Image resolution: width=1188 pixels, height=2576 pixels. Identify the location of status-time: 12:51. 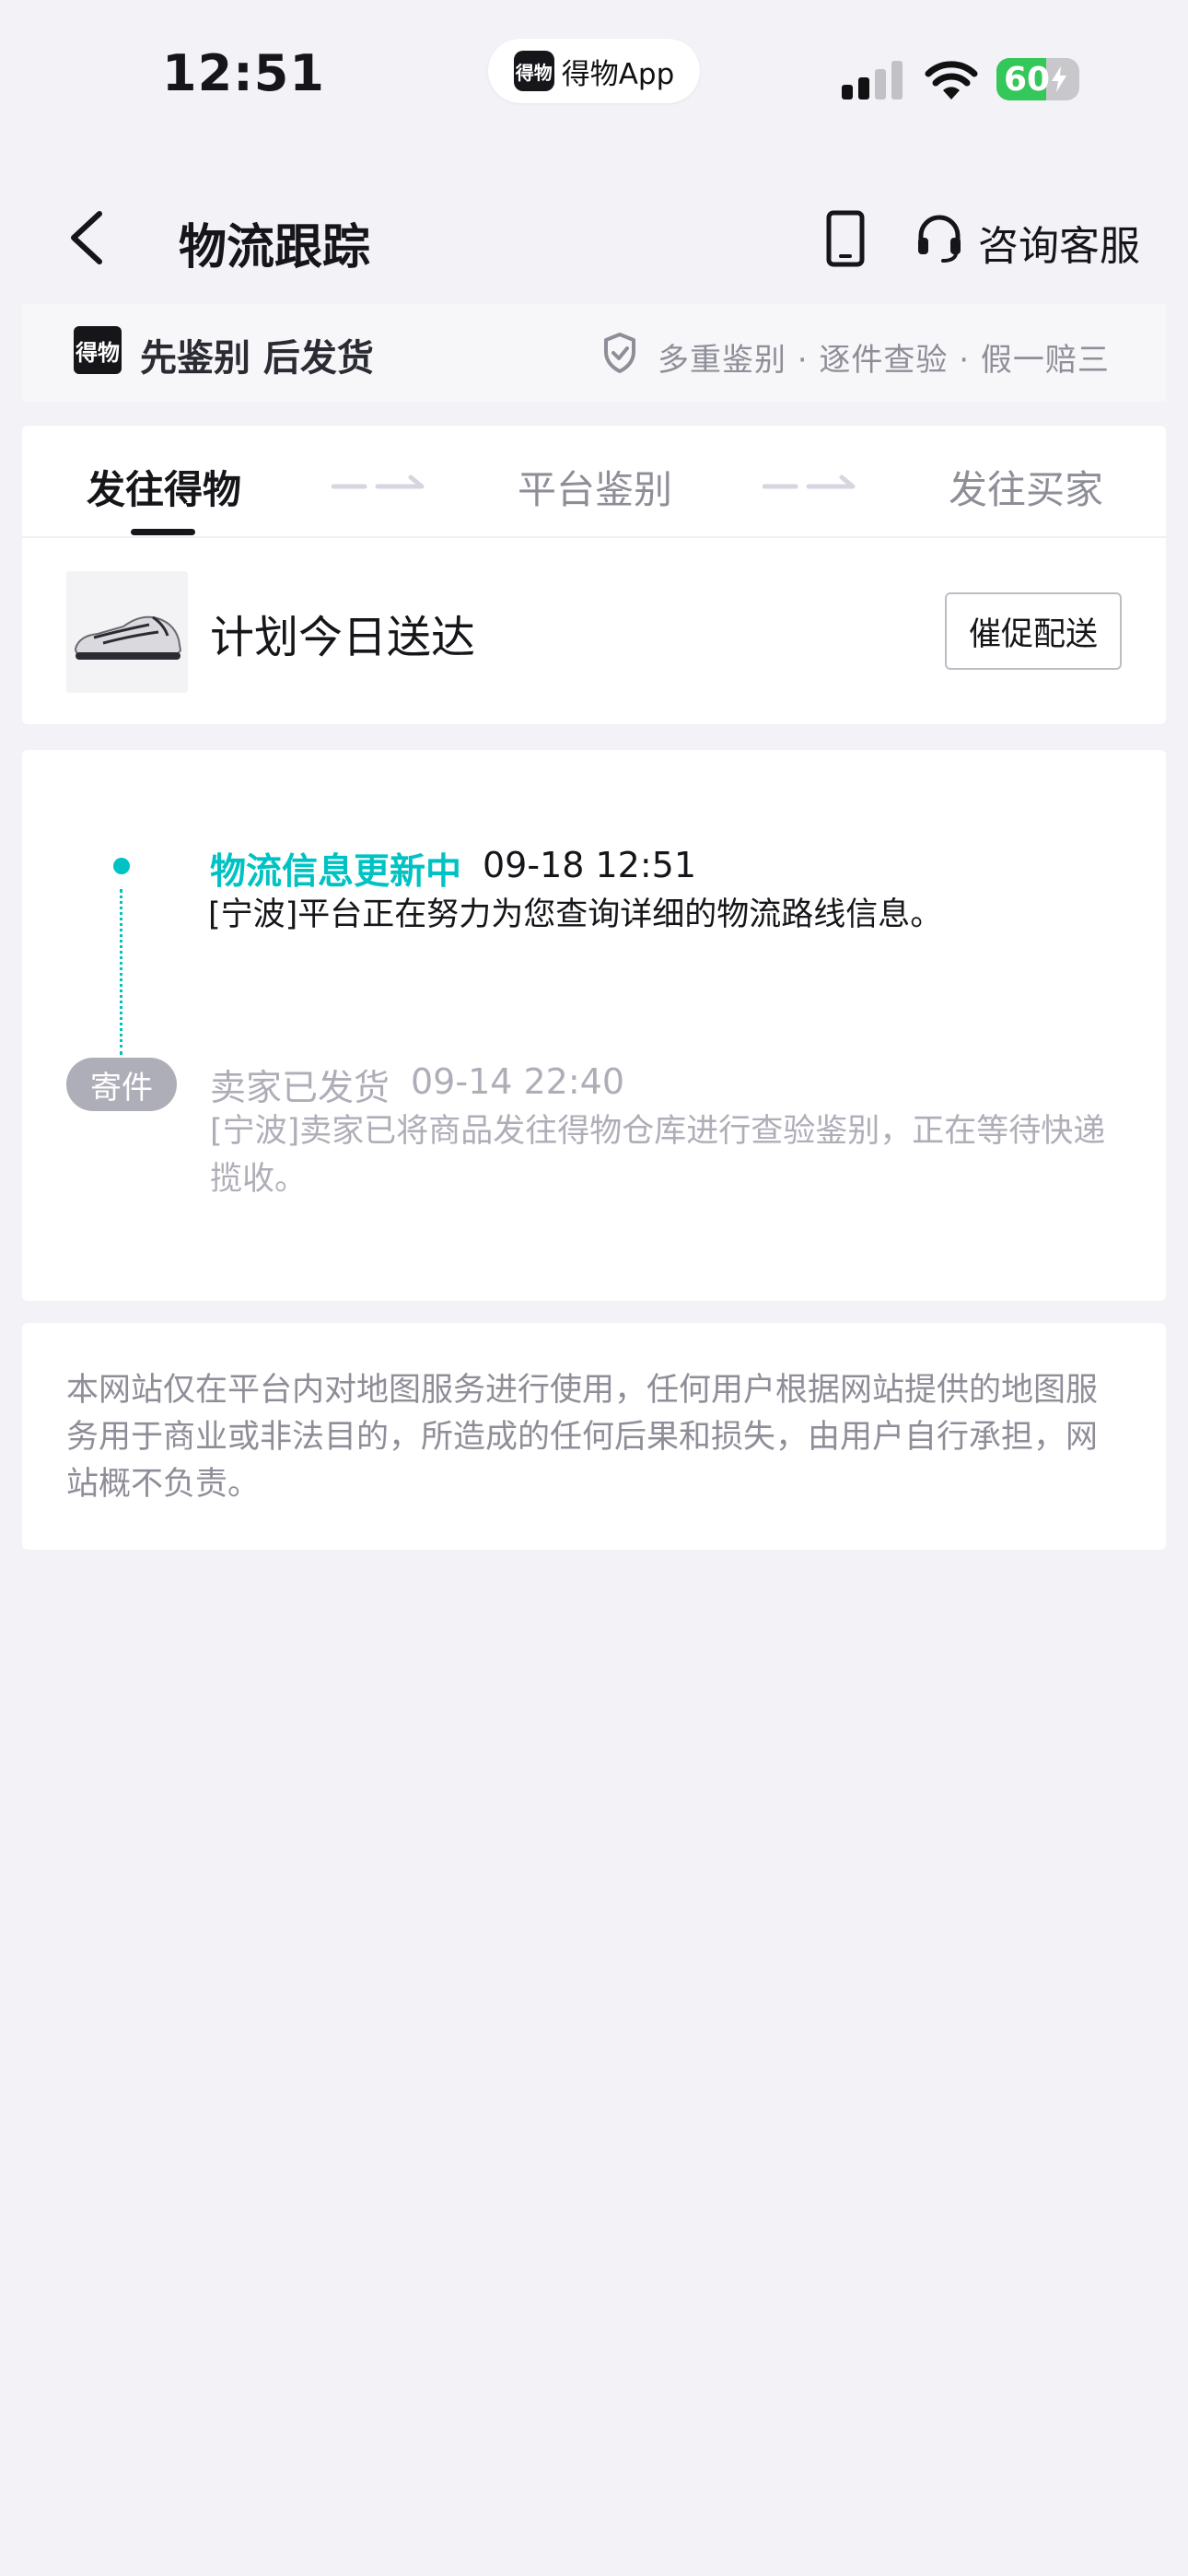
(243, 73).